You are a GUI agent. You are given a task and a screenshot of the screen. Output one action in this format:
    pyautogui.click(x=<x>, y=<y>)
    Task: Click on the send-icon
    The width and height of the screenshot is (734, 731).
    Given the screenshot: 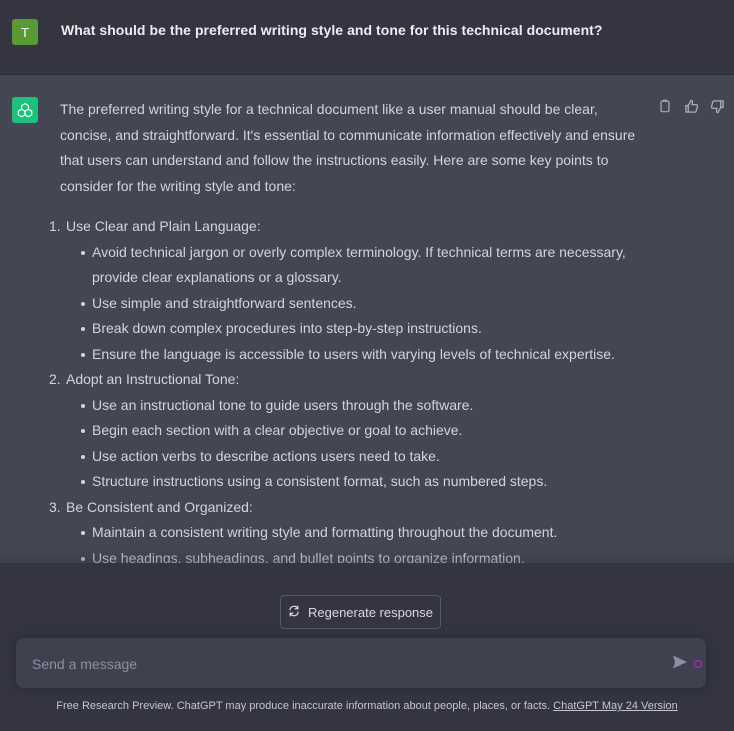 What is the action you would take?
    pyautogui.click(x=681, y=663)
    